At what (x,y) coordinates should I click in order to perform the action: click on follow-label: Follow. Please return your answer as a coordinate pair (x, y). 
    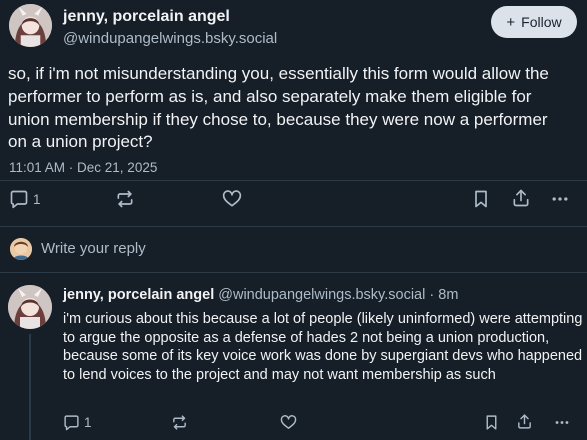
    Looking at the image, I should click on (541, 22).